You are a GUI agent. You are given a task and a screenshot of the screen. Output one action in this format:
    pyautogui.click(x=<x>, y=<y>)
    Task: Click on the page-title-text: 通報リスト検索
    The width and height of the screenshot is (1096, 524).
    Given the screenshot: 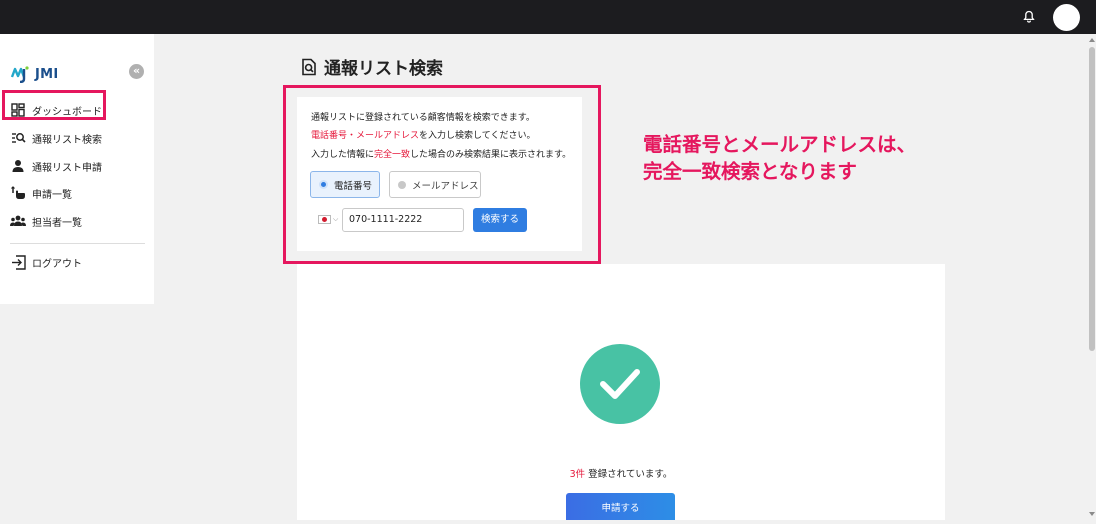 What is the action you would take?
    pyautogui.click(x=383, y=69)
    